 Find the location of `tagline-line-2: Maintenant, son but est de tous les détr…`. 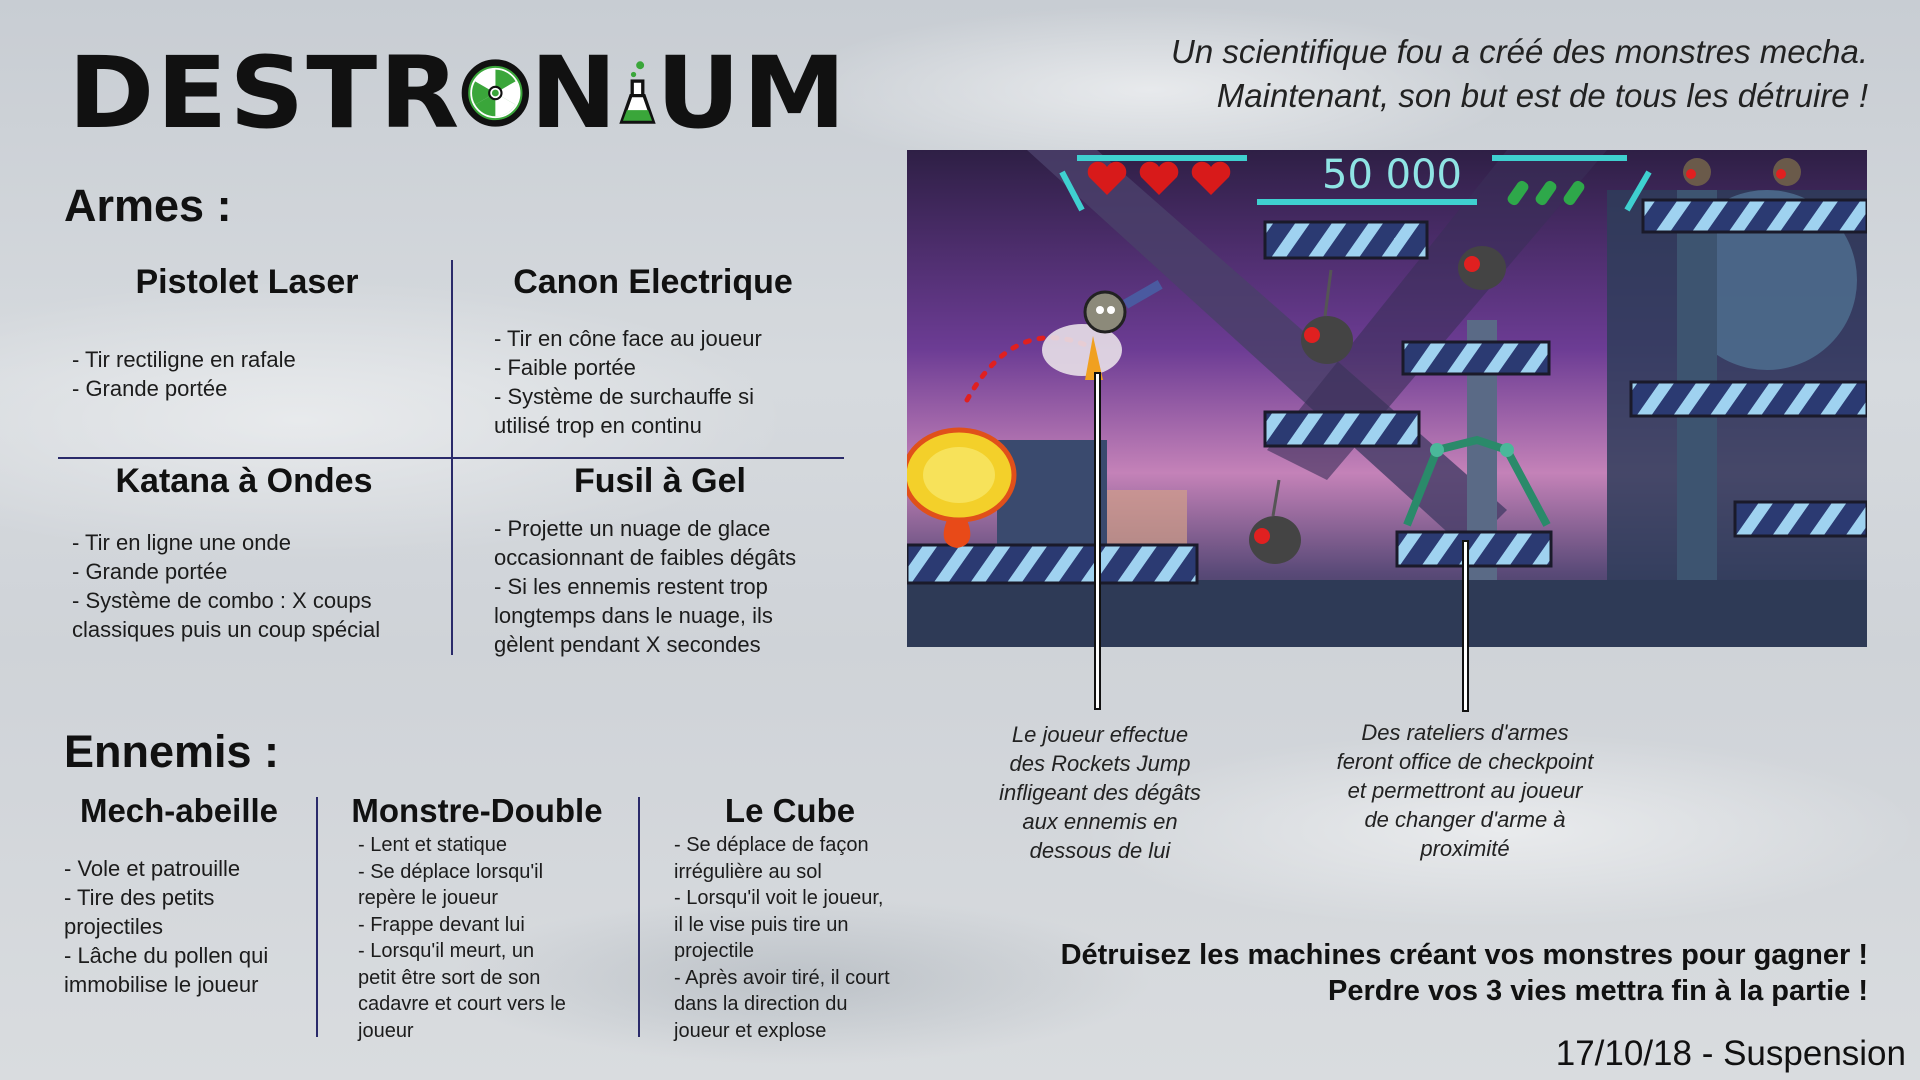

tagline-line-2: Maintenant, son but est de tous les détr… is located at coordinates (1542, 95).